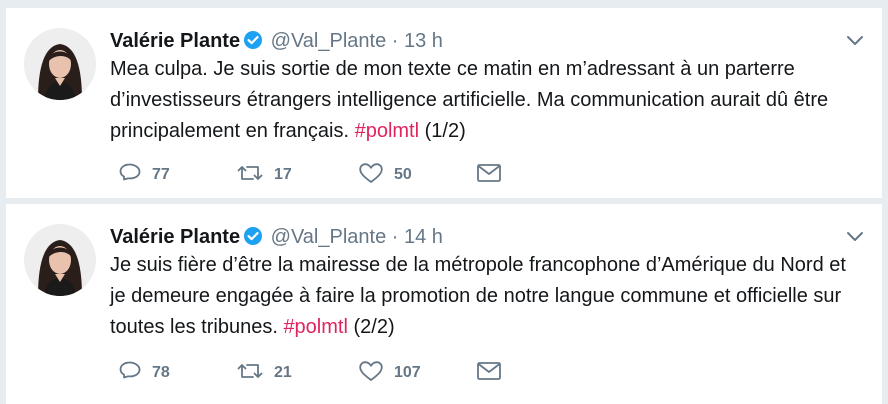  What do you see at coordinates (403, 174) in the screenshot?
I see `like-count: 50` at bounding box center [403, 174].